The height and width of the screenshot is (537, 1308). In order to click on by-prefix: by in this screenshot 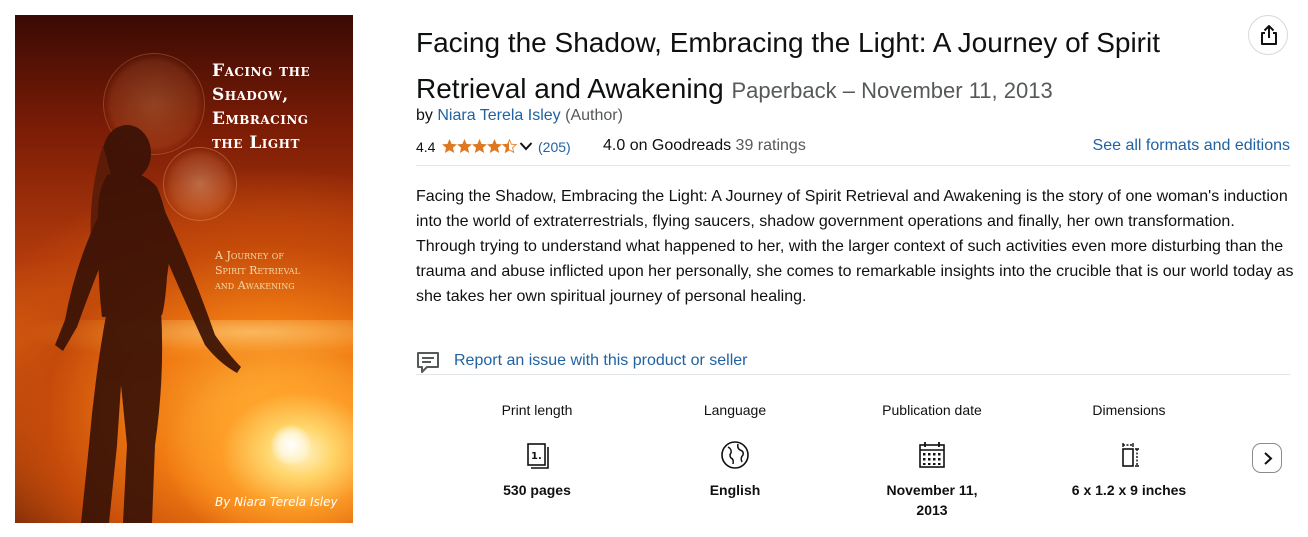, I will do `click(424, 115)`.